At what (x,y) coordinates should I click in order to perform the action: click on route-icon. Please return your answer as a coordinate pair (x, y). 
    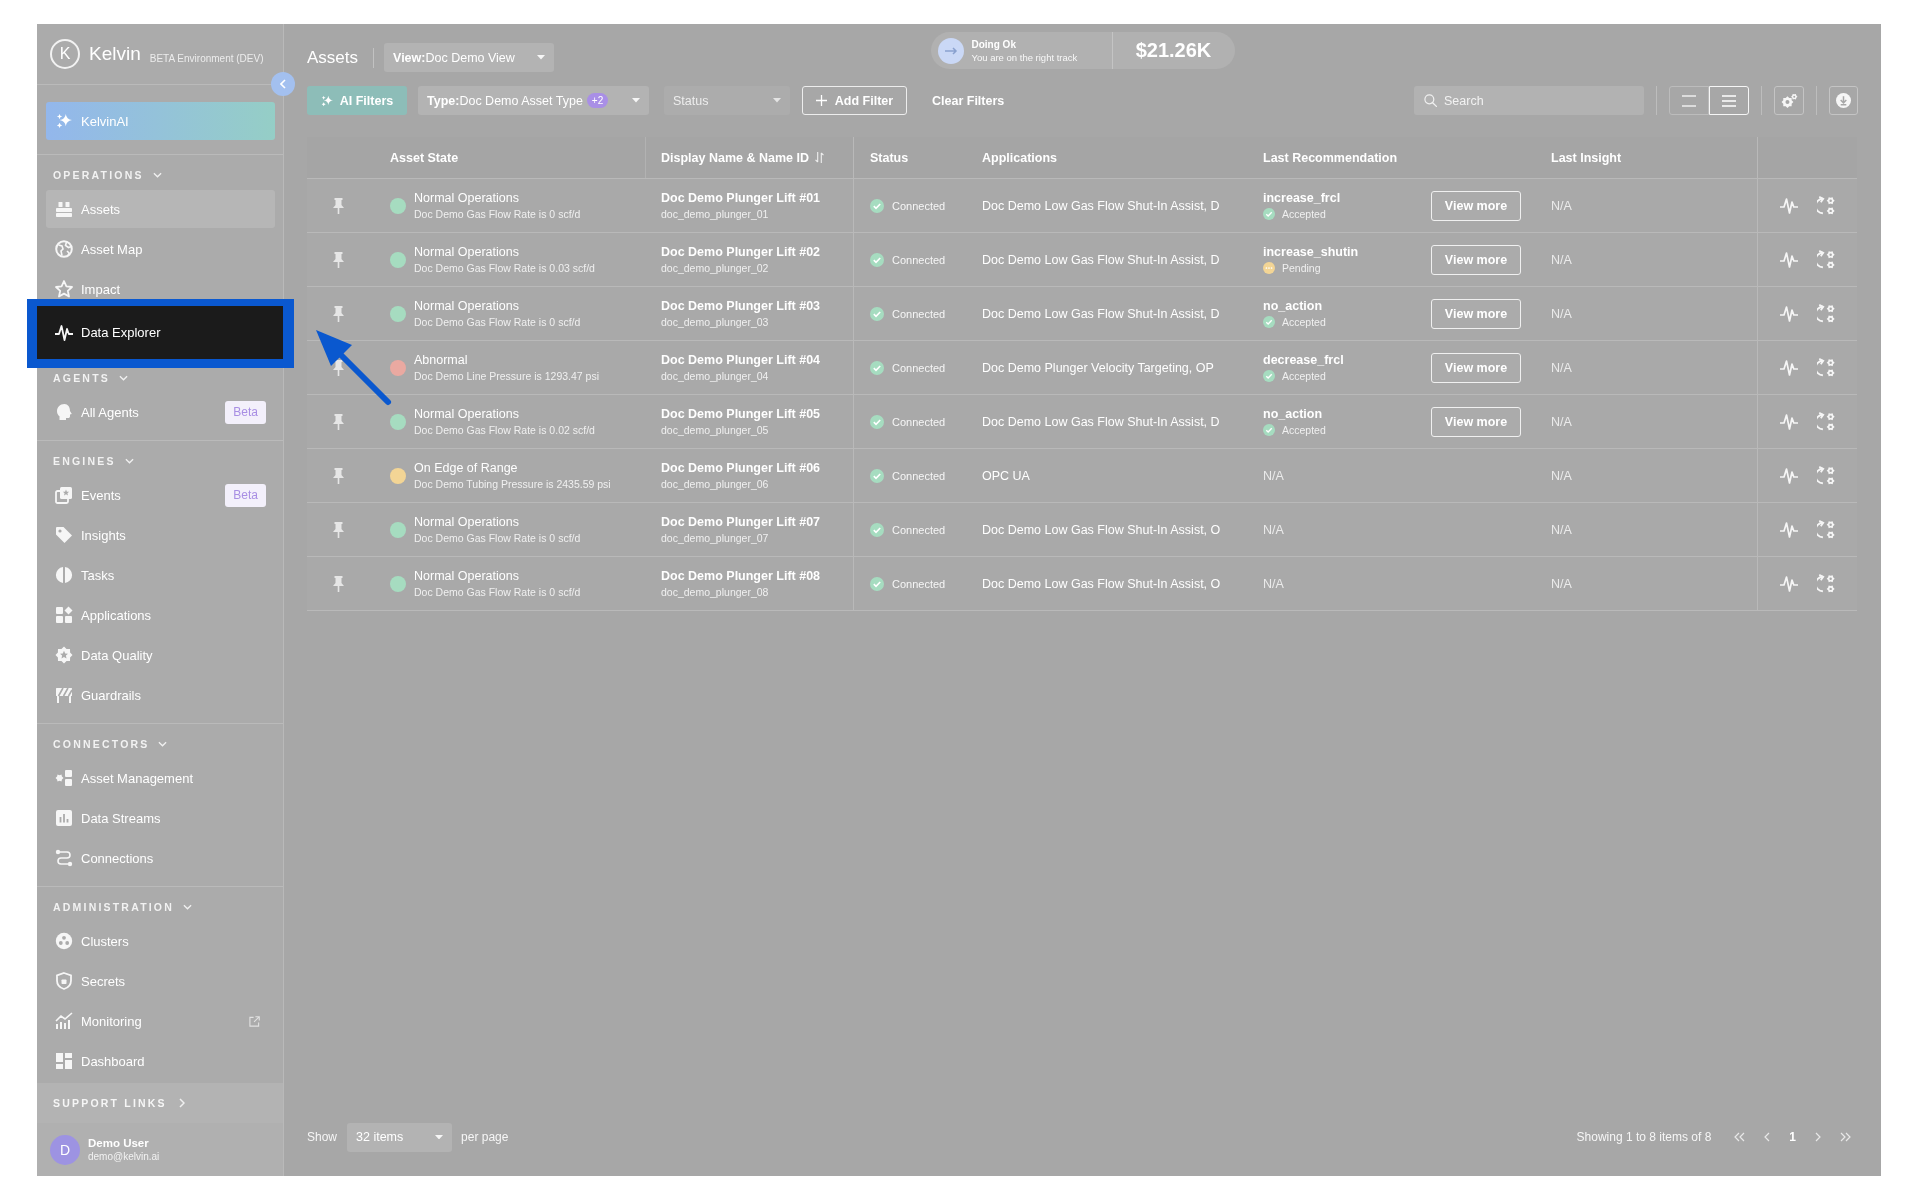
    Looking at the image, I should click on (64, 858).